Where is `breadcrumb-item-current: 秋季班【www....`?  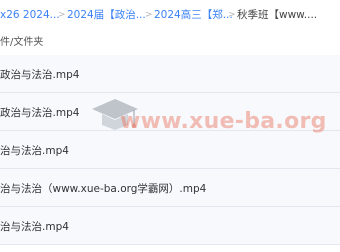
breadcrumb-item-current: 秋季班【www.... is located at coordinates (277, 15).